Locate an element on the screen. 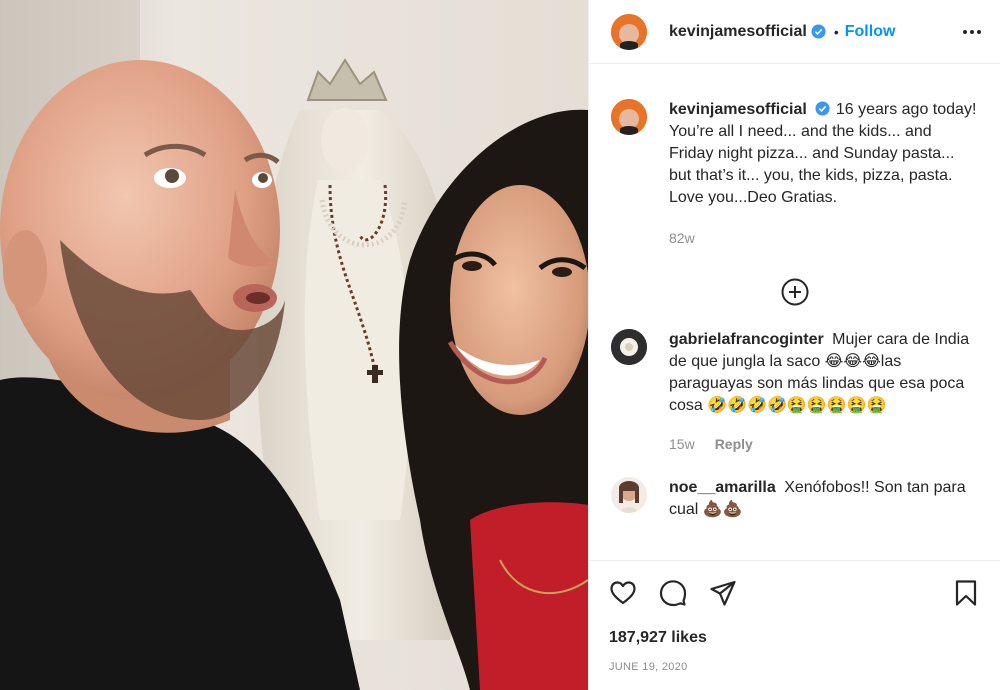 The image size is (1000, 690). author-avatar is located at coordinates (629, 31).